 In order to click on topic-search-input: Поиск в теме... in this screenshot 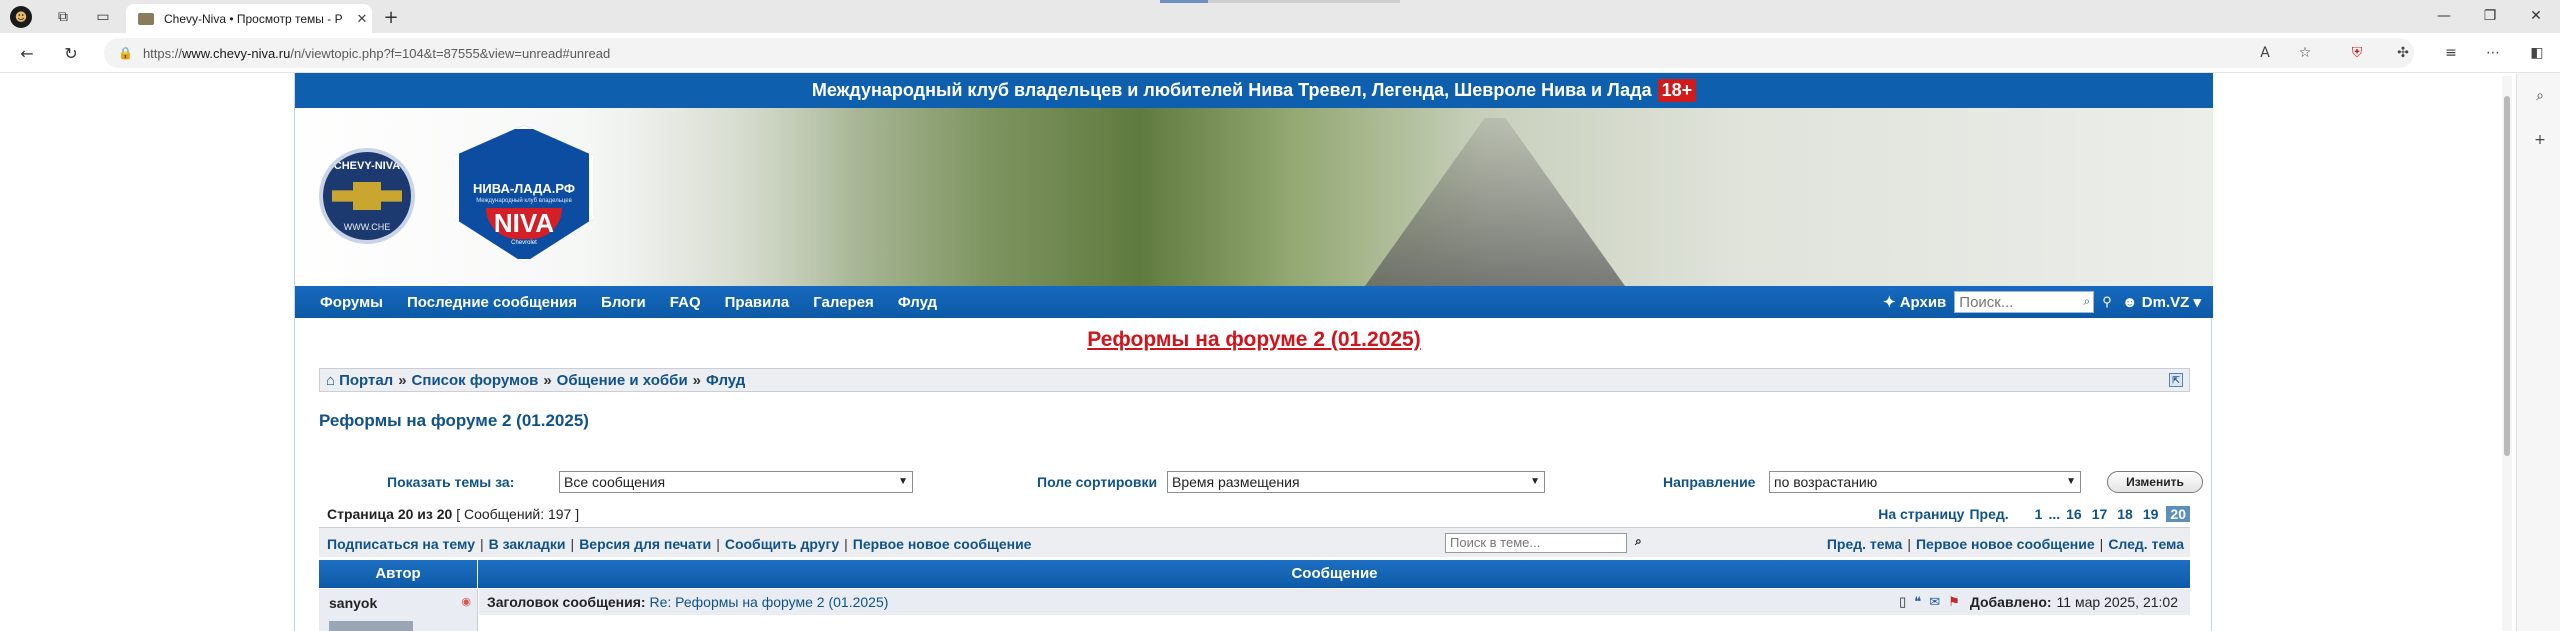, I will do `click(1536, 543)`.